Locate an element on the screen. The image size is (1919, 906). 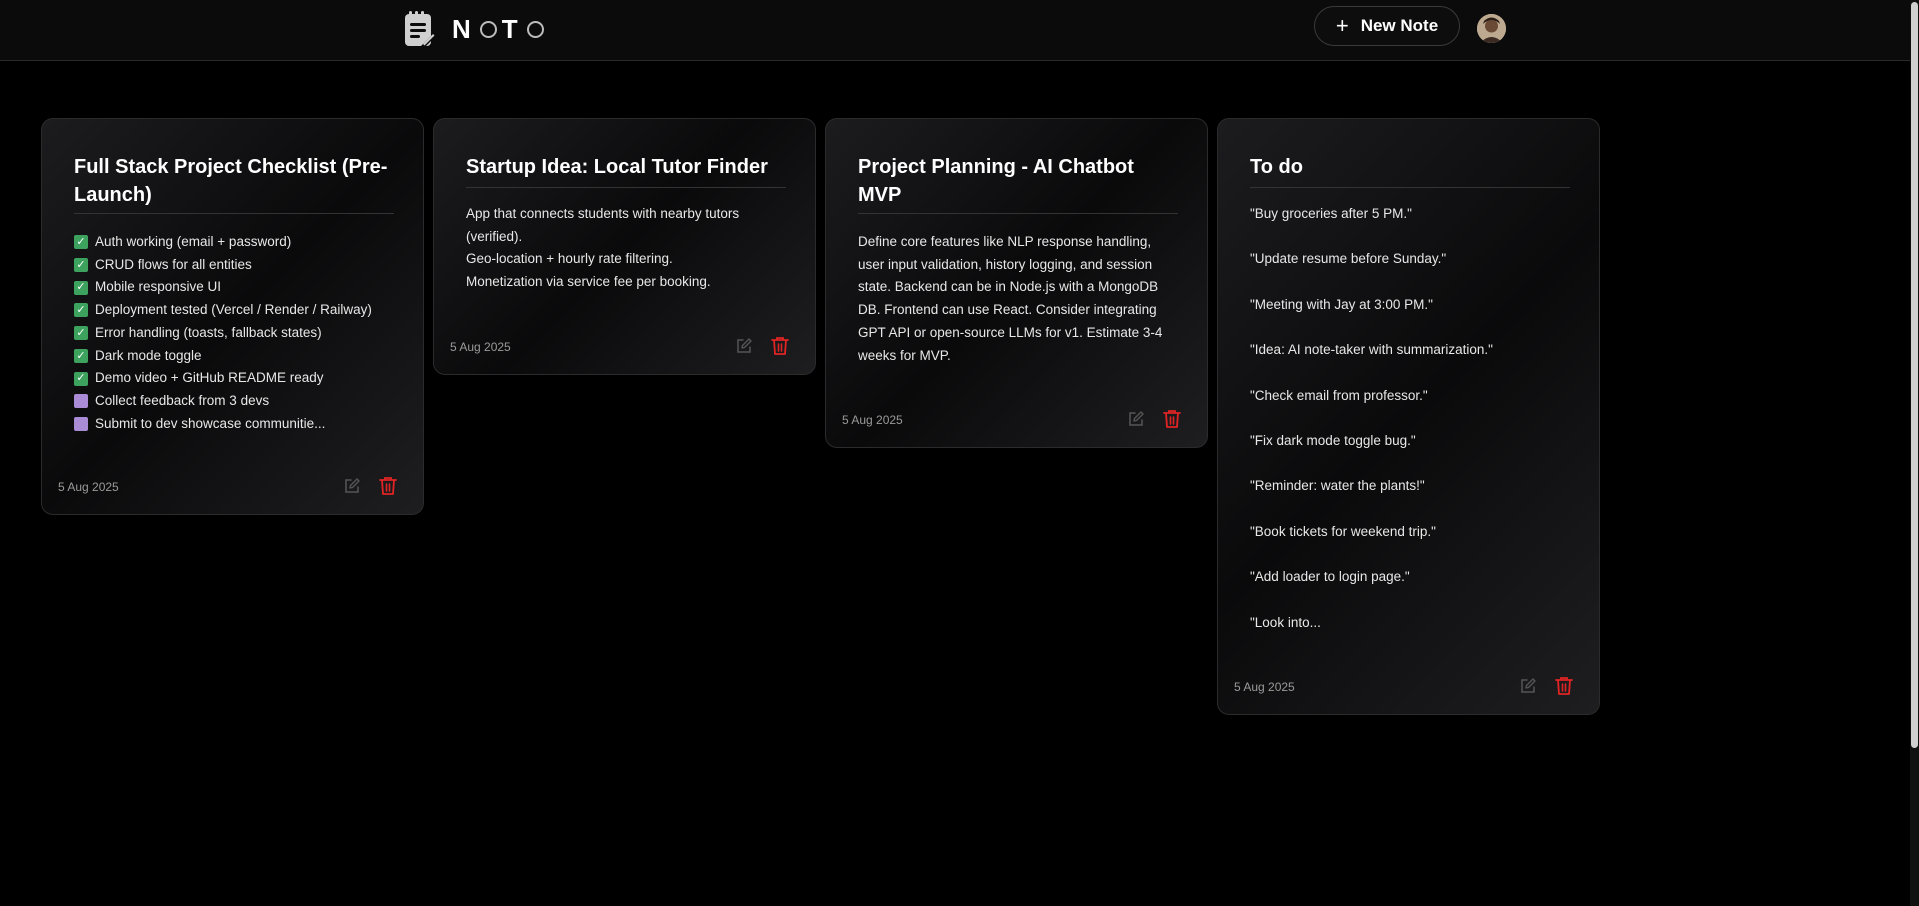
checklist-item-text: Collect feedback from 3 devs is located at coordinates (182, 400).